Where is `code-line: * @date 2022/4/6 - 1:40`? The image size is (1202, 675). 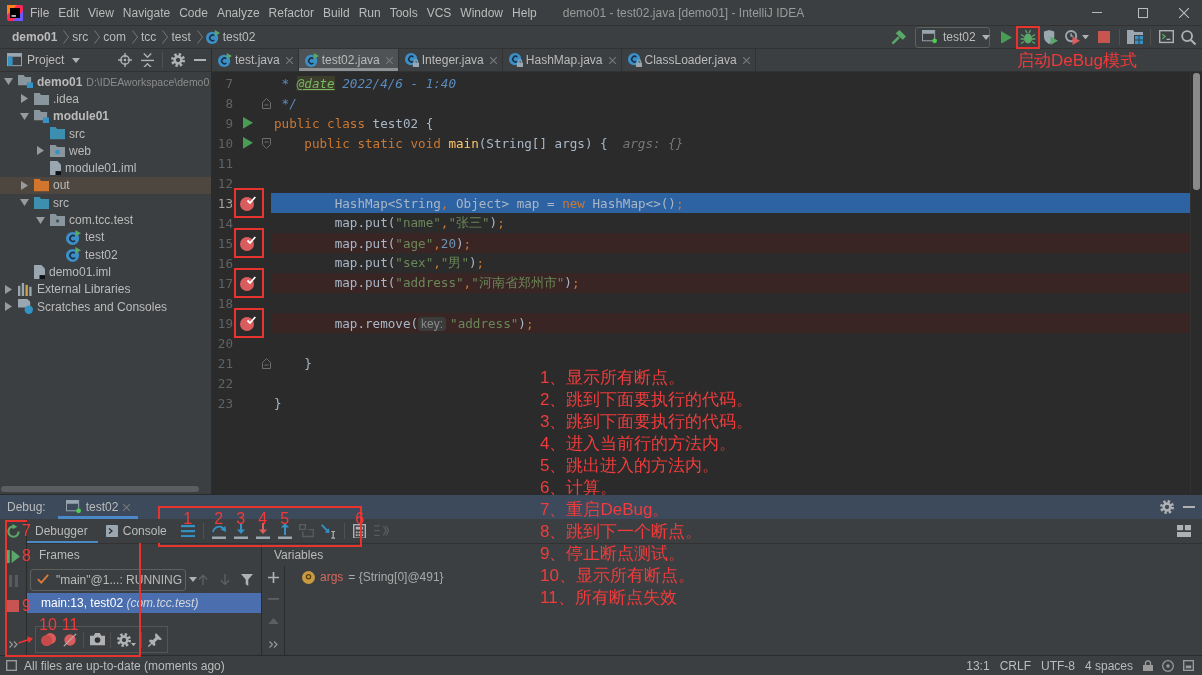 code-line: * @date 2022/4/6 - 1:40 is located at coordinates (368, 83).